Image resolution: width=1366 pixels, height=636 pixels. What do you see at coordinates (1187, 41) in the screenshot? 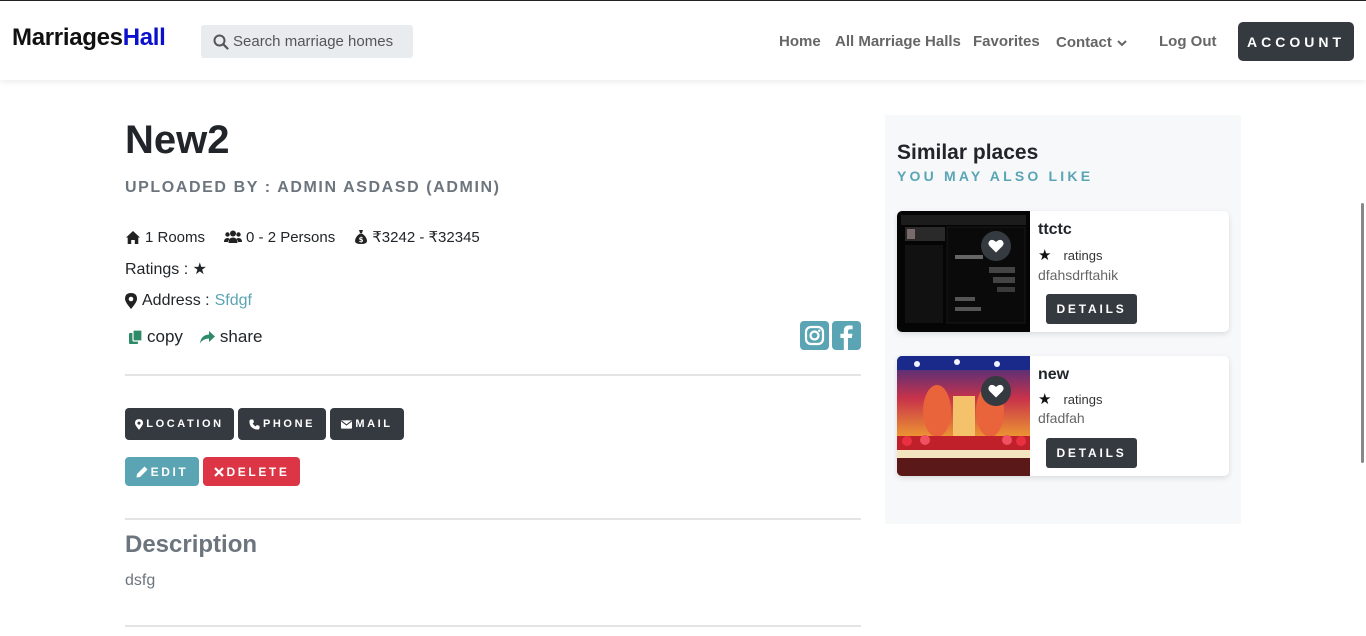
I see `nav-logout: Log Out` at bounding box center [1187, 41].